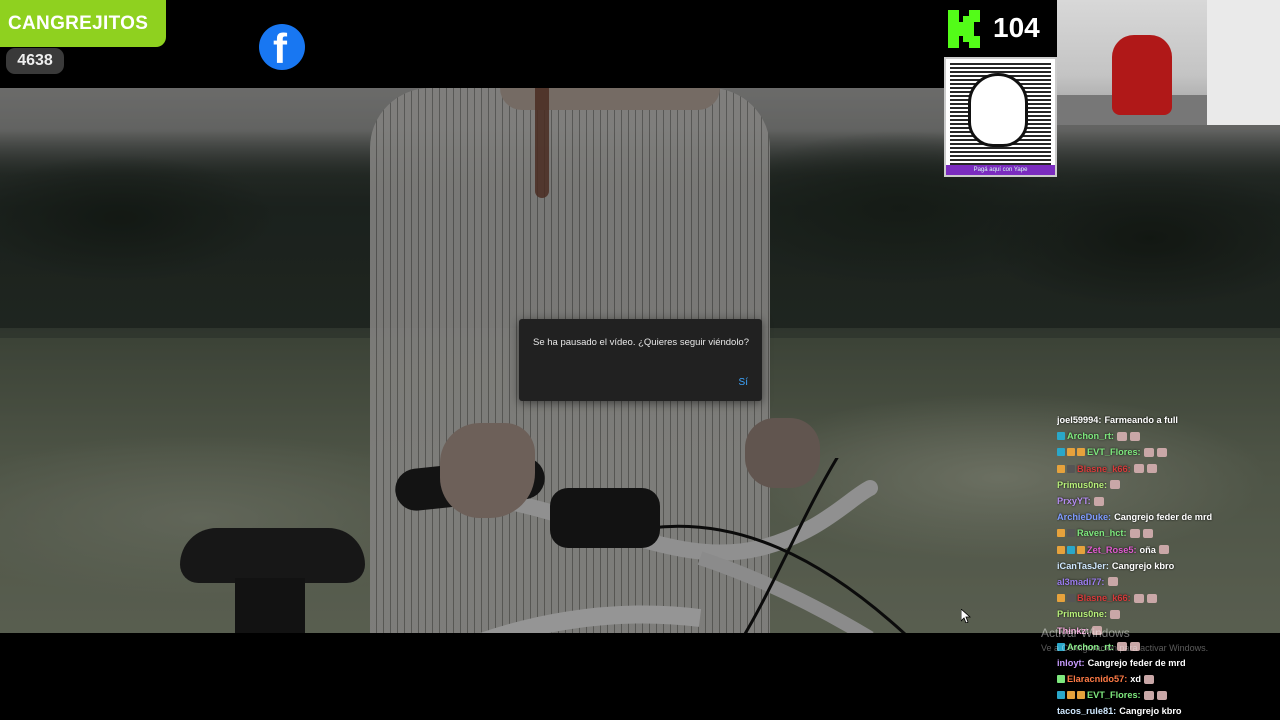  I want to click on mouse-cursor-icon, so click(966, 616).